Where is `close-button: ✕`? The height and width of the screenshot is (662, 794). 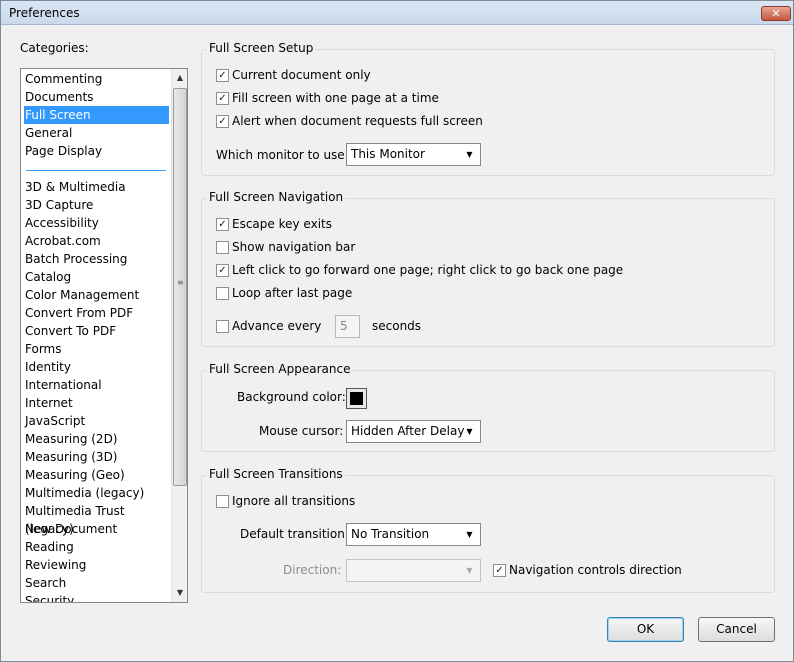 close-button: ✕ is located at coordinates (776, 13).